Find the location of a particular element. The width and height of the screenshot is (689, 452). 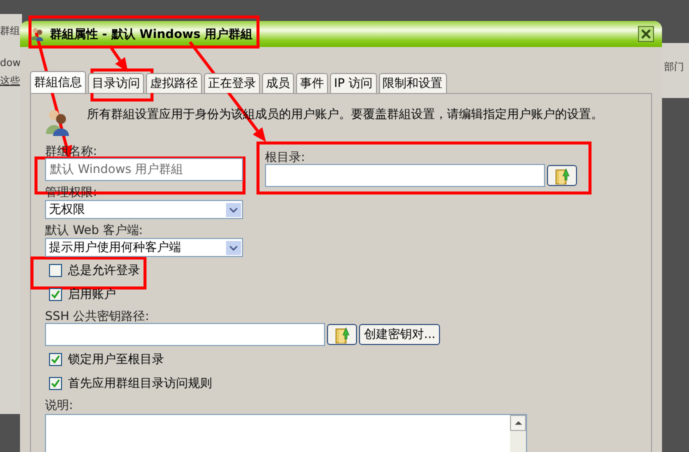

field-label: 管理权限: is located at coordinates (71, 192).